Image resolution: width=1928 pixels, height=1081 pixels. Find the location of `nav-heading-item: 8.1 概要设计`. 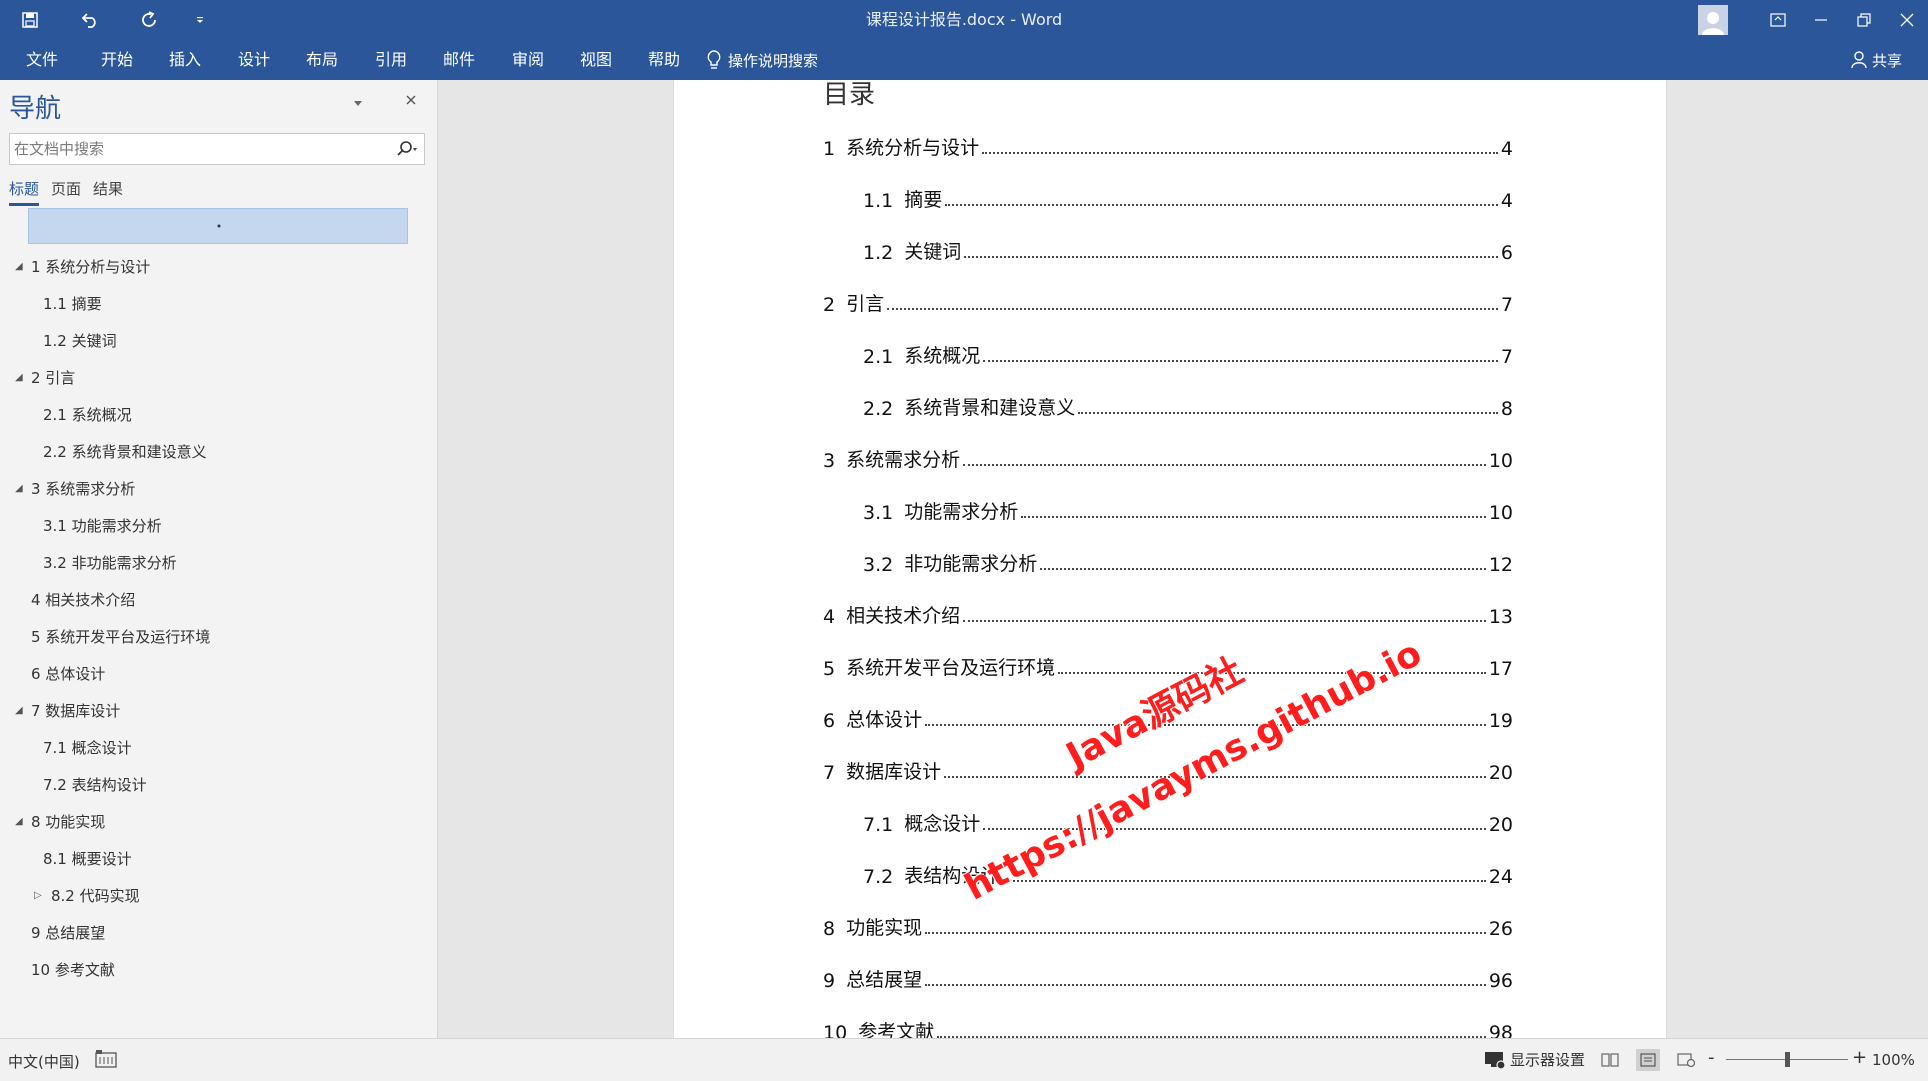

nav-heading-item: 8.1 概要设计 is located at coordinates (218, 862).